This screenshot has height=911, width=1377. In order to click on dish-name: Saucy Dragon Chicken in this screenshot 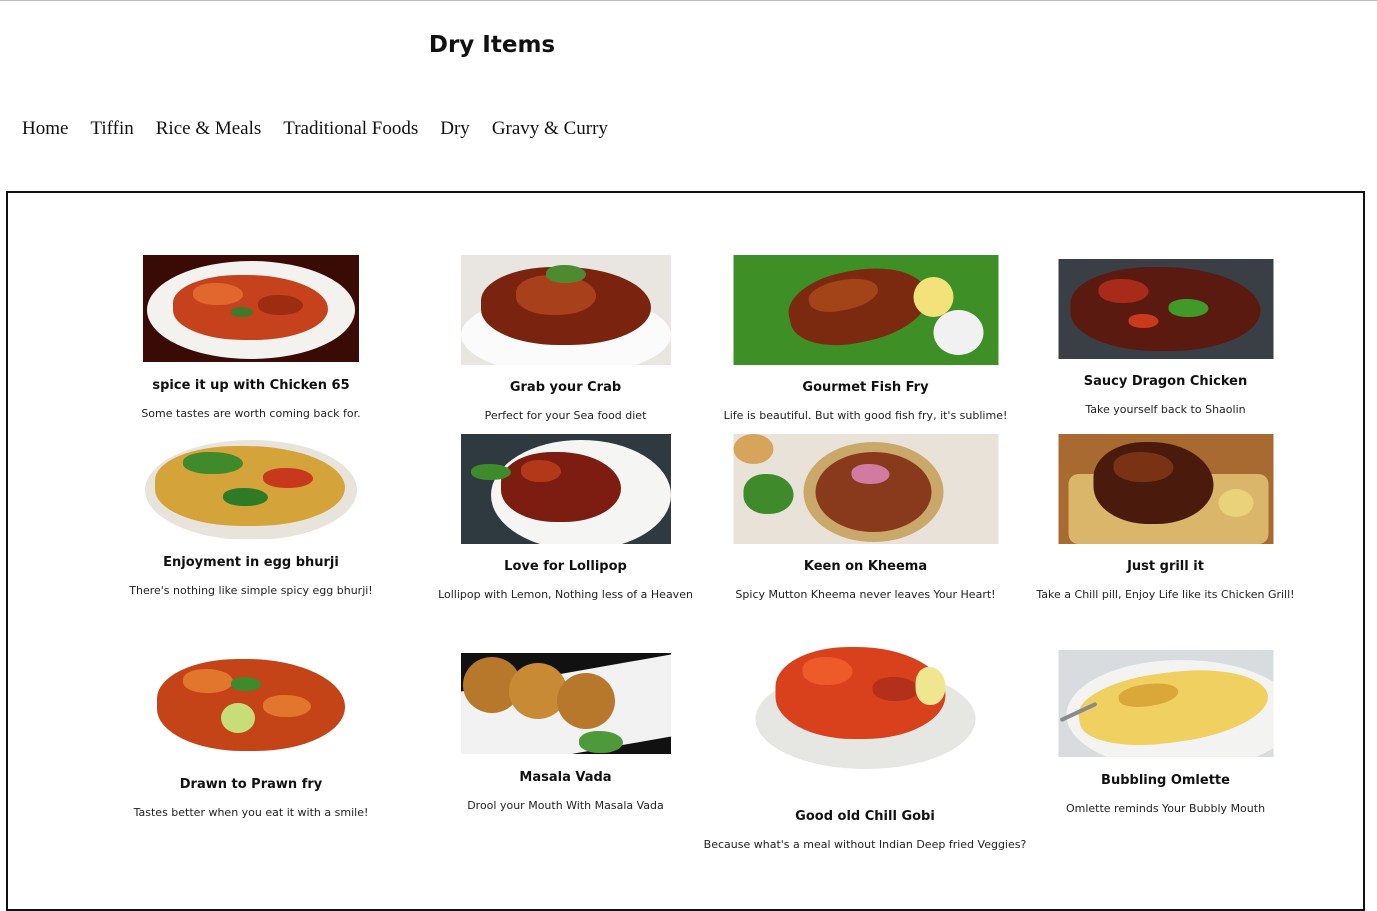, I will do `click(1165, 381)`.